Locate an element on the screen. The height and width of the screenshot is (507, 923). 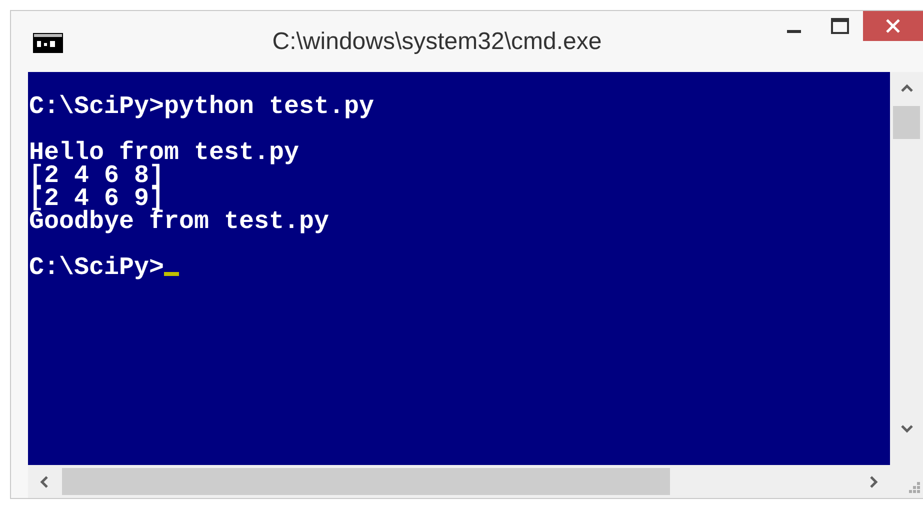
close-icon is located at coordinates (893, 26).